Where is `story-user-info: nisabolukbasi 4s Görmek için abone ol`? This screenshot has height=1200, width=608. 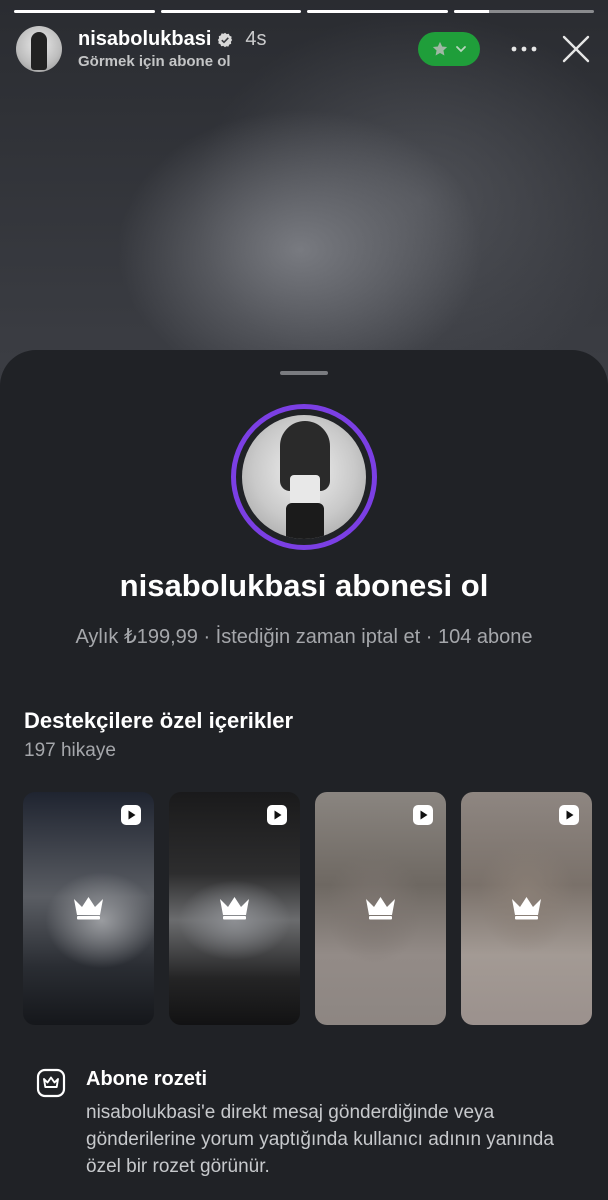
story-user-info: nisabolukbasi 4s Görmek için abone ol is located at coordinates (172, 49).